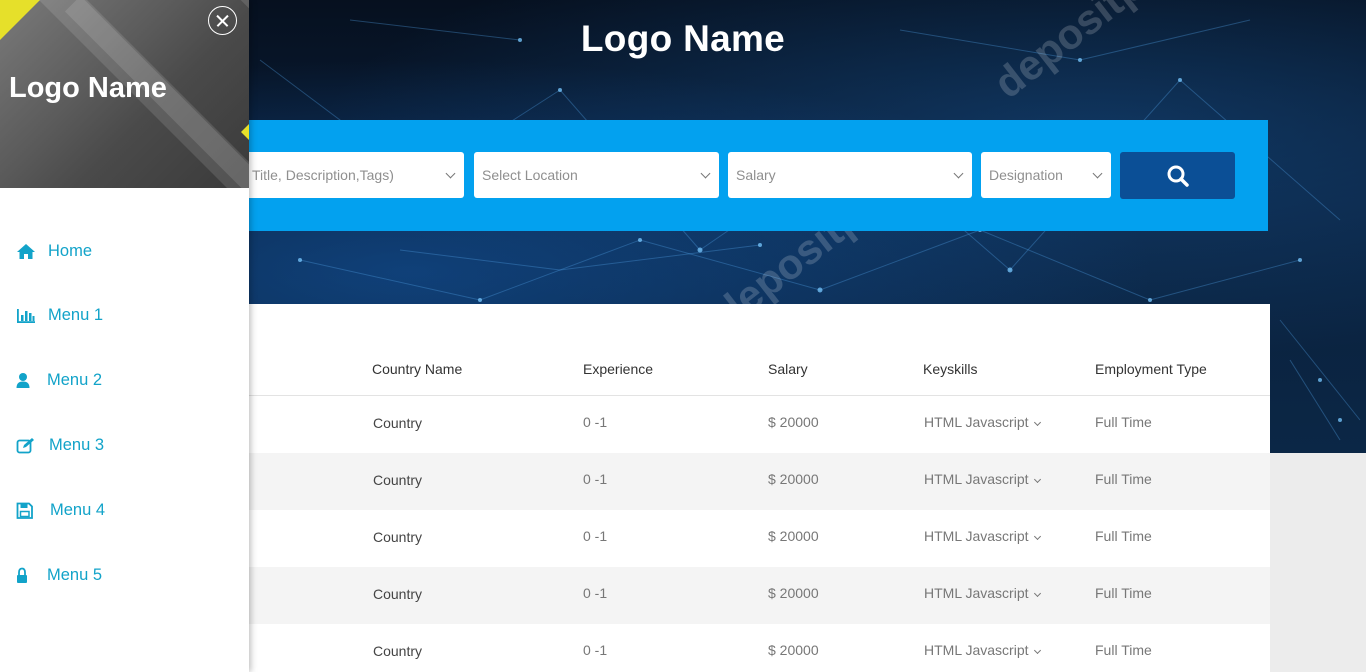  I want to click on designation-select-placeholder: Designation, so click(1026, 175).